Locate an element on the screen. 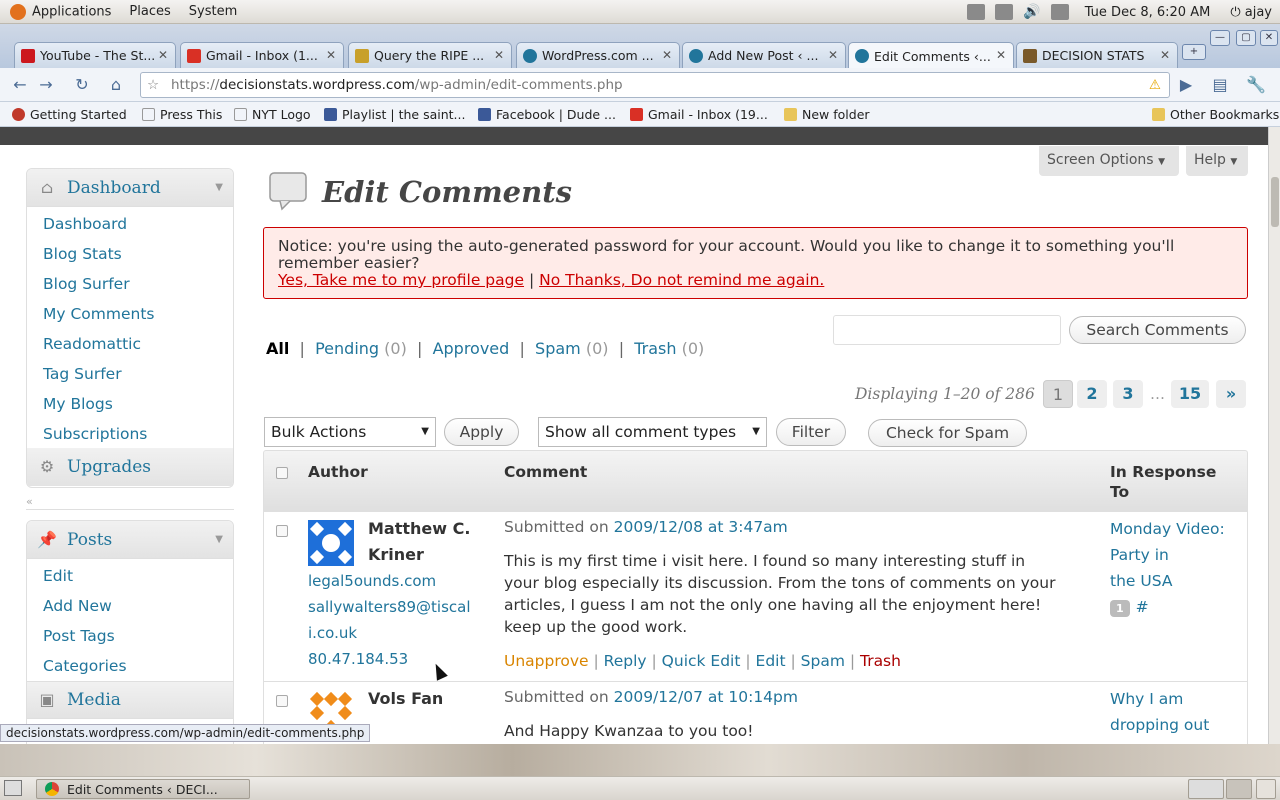 Image resolution: width=1280 pixels, height=800 pixels. column-in-response-to-2: To is located at coordinates (1119, 492).